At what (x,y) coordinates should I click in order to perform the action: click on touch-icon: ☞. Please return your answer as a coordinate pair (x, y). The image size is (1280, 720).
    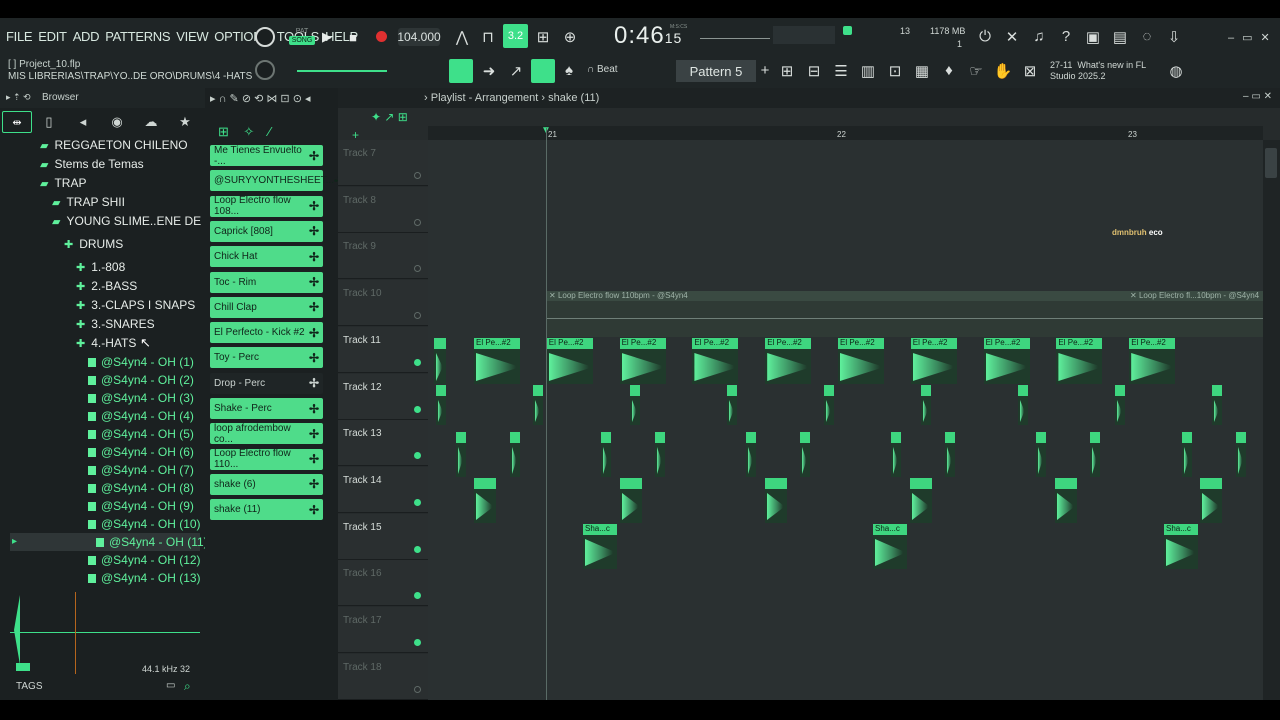
    Looking at the image, I should click on (976, 71).